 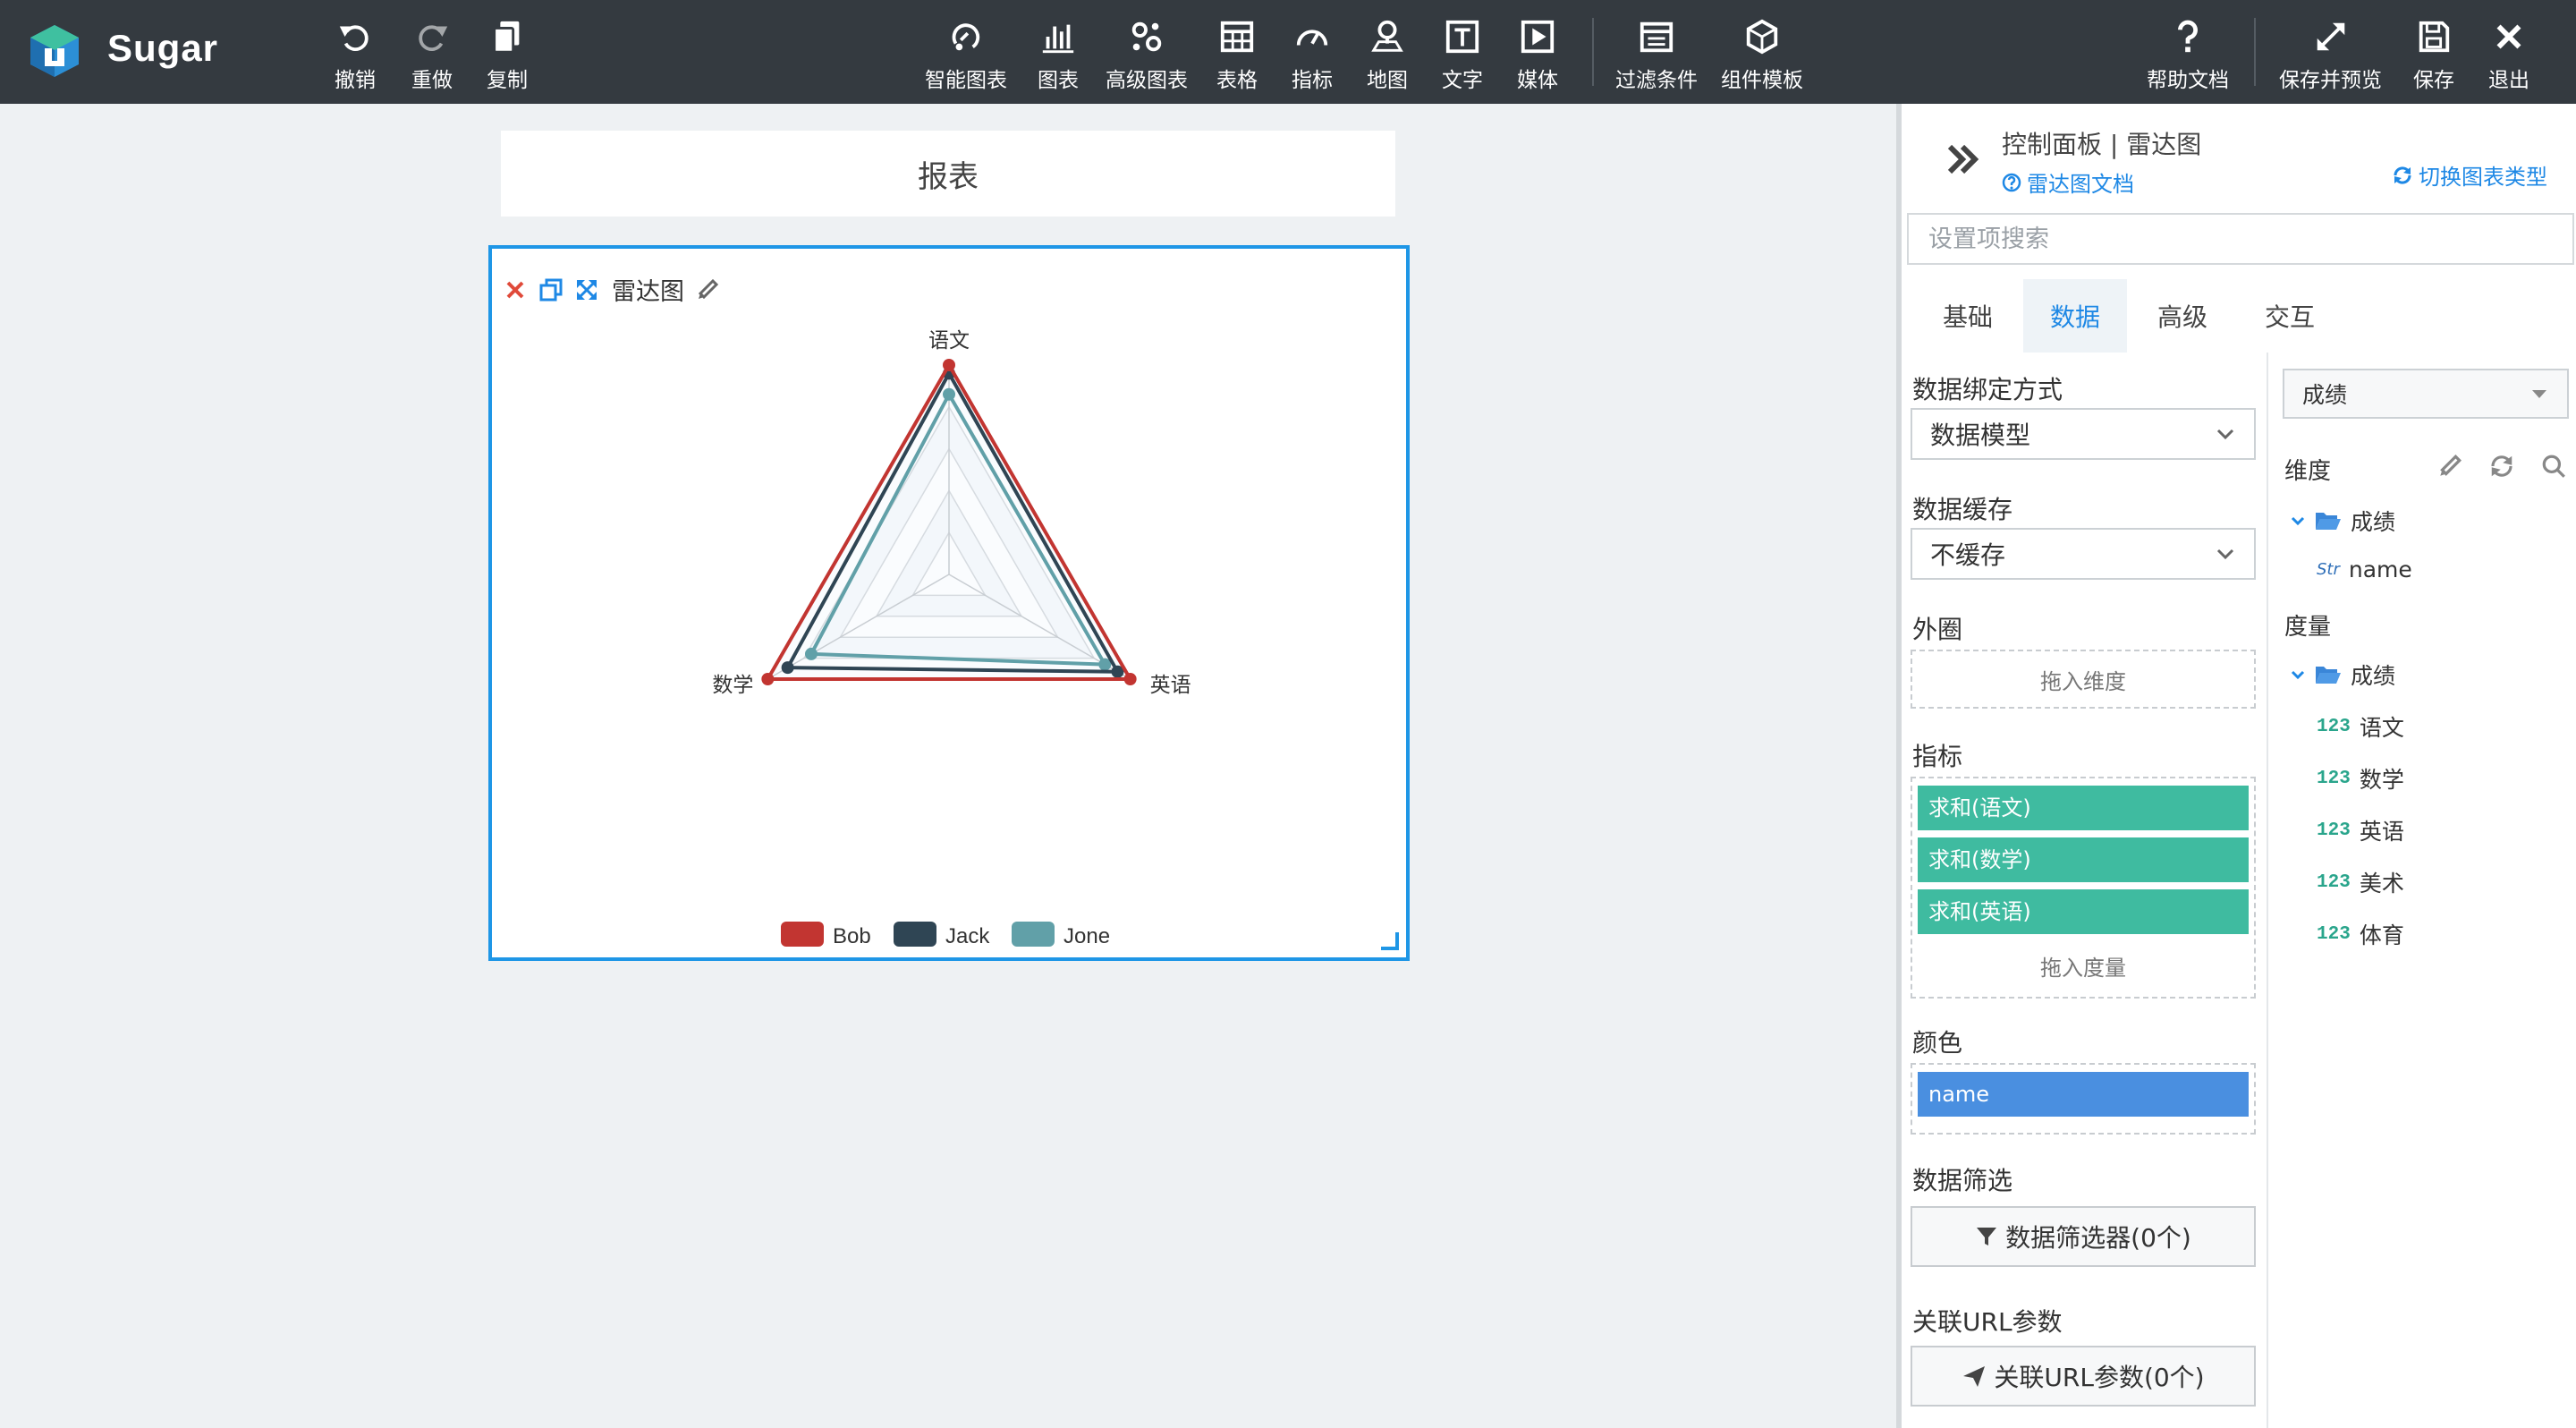 What do you see at coordinates (2068, 182) in the screenshot?
I see `radar-doc-link: 雷达图文档` at bounding box center [2068, 182].